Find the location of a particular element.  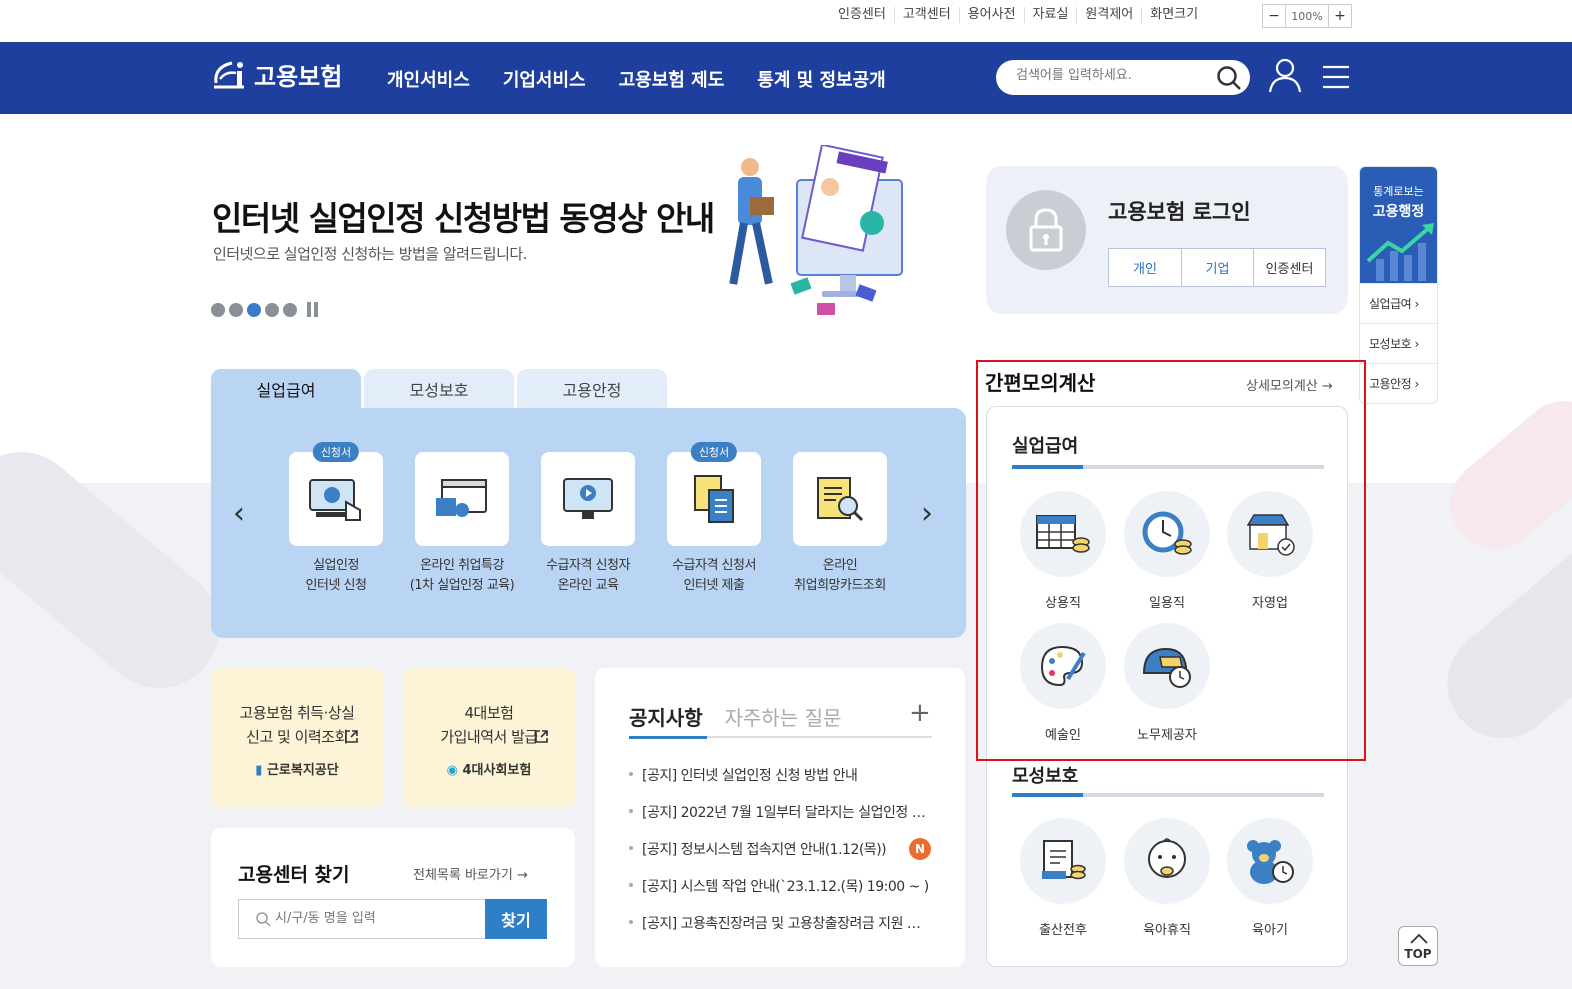

login-certificate-button: 인증센터 is located at coordinates (1289, 267).